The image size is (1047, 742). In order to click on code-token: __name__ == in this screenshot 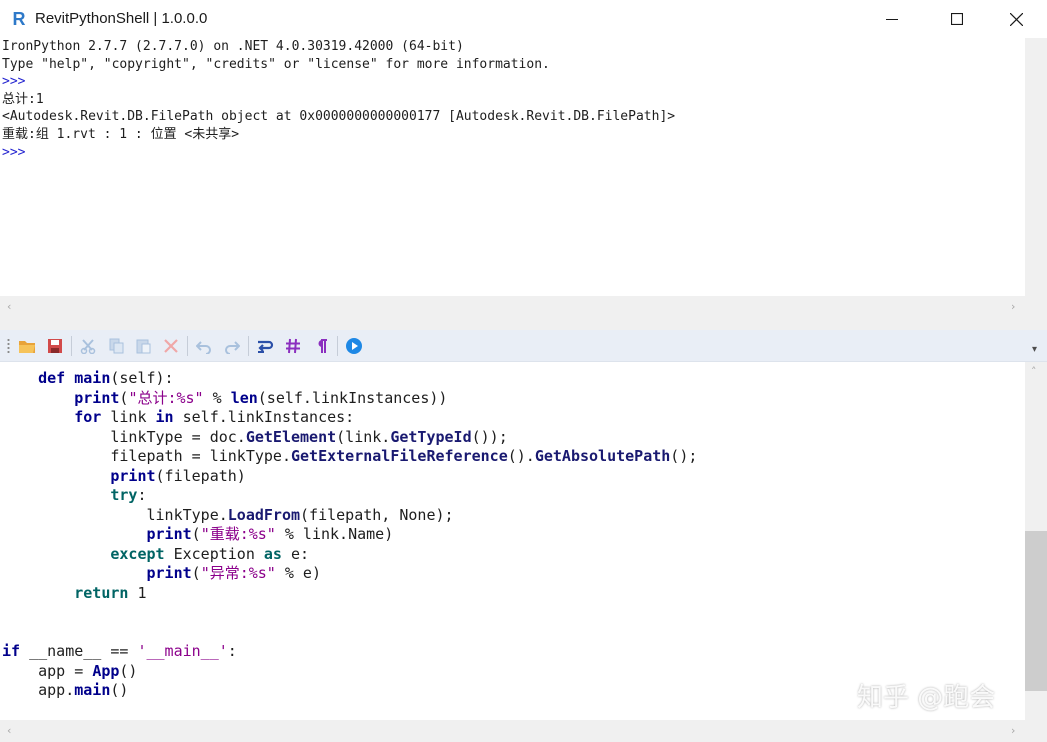, I will do `click(79, 651)`.